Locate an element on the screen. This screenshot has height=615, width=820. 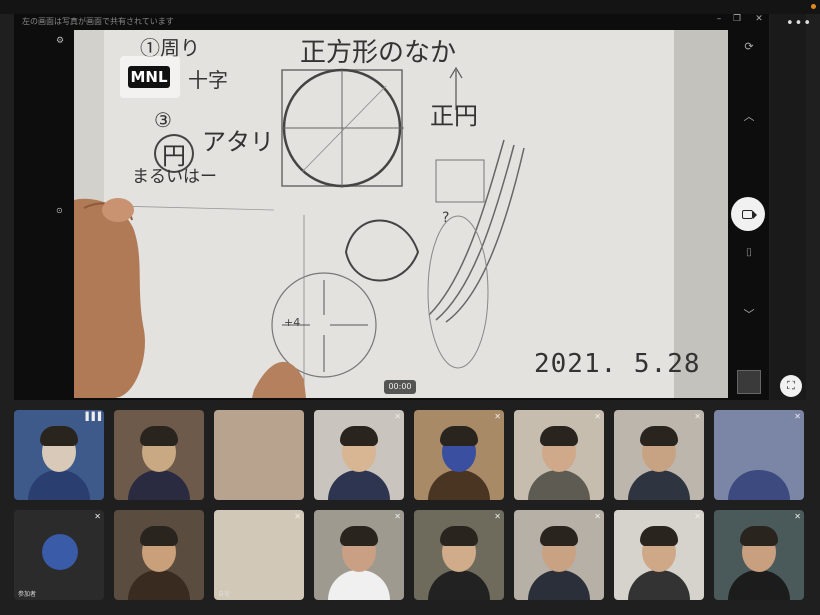
minimize-button: – is located at coordinates (719, 19).